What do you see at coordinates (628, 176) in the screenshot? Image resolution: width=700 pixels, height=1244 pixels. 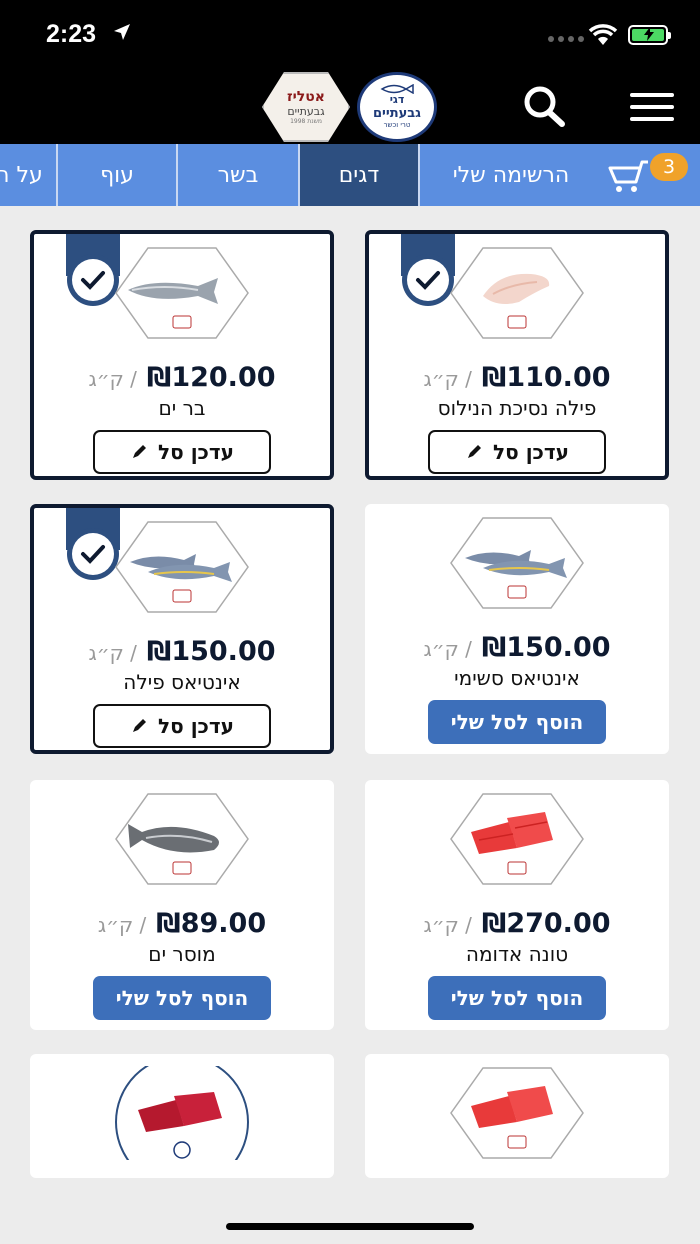 I see `shopping-cart-icon` at bounding box center [628, 176].